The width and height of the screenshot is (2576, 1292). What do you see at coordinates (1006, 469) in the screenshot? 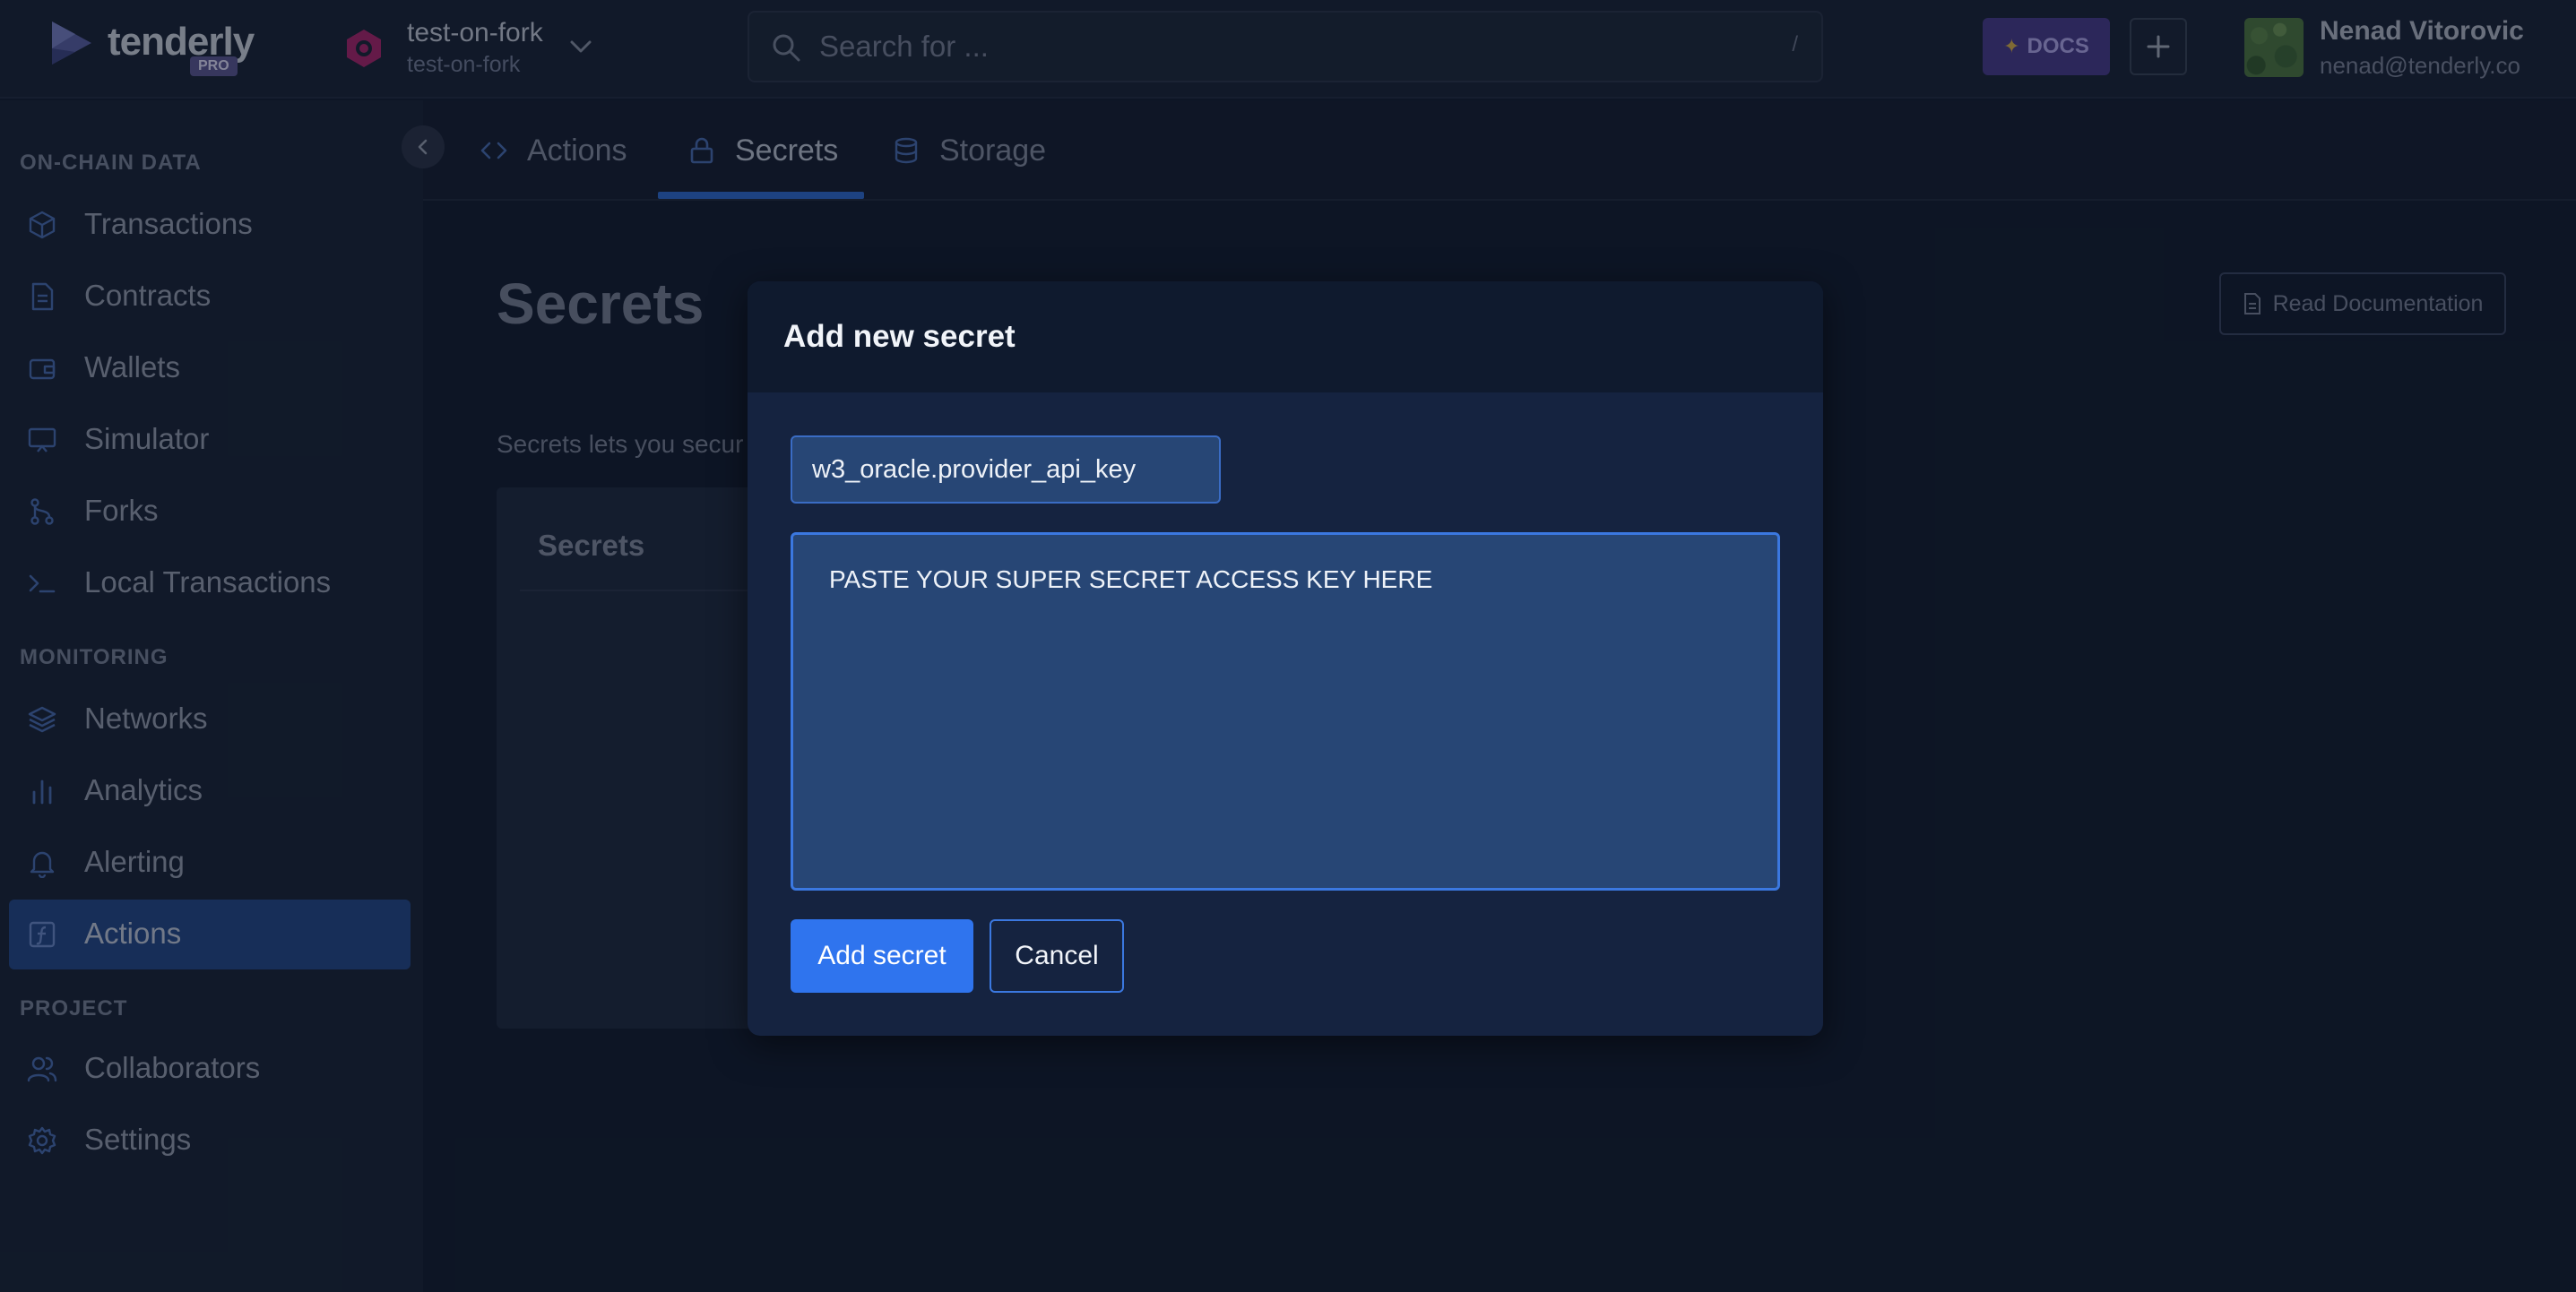
I see `secret-name-input` at bounding box center [1006, 469].